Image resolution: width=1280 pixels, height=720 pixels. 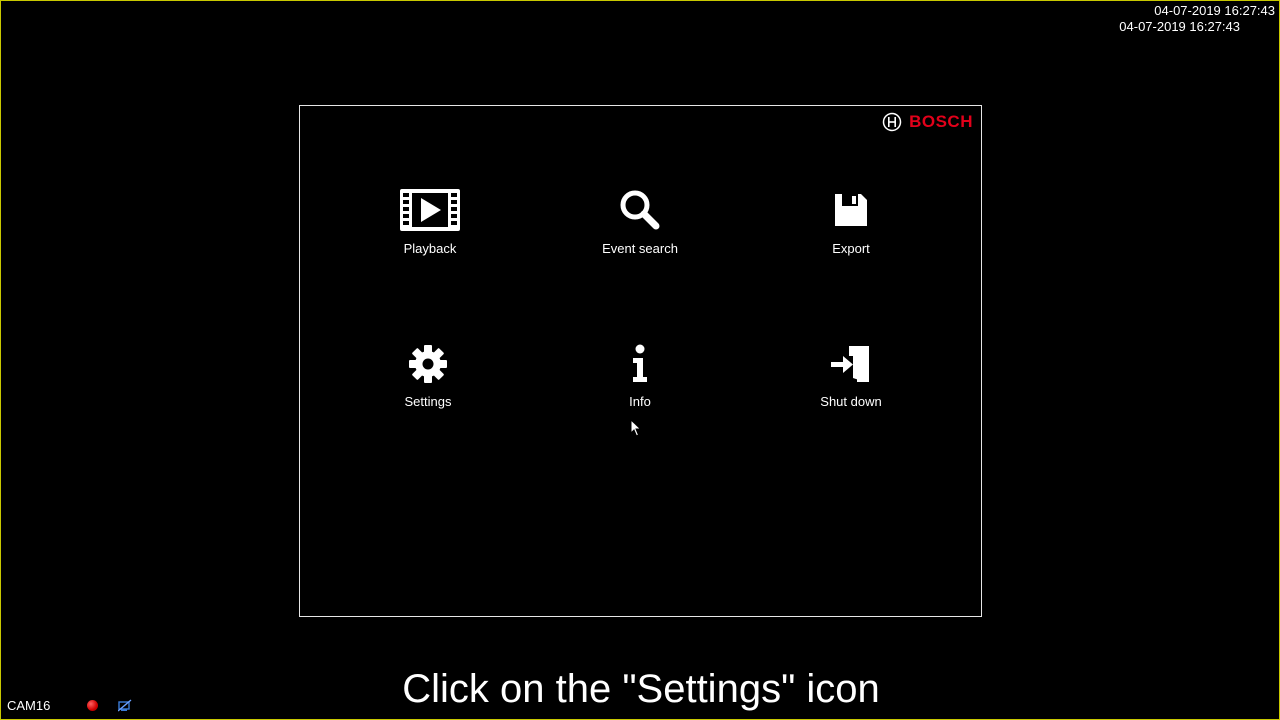 I want to click on export-label: Export, so click(x=851, y=248).